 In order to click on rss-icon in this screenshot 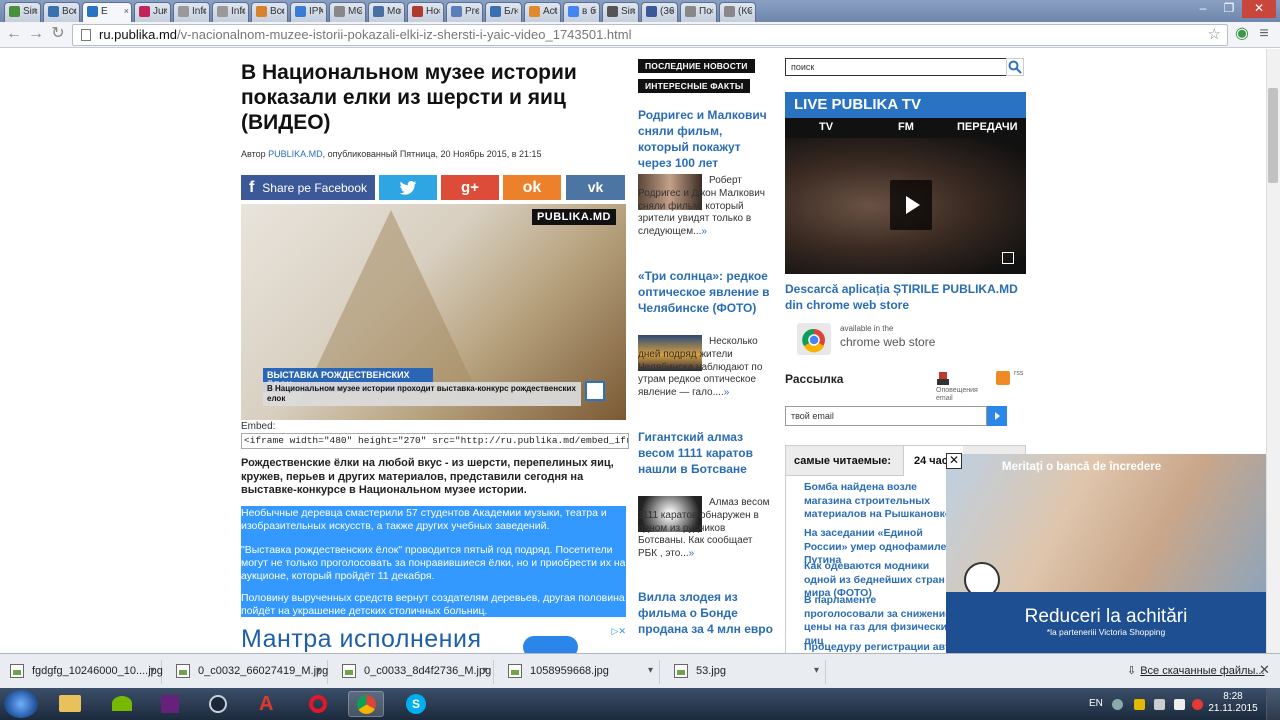, I will do `click(1003, 378)`.